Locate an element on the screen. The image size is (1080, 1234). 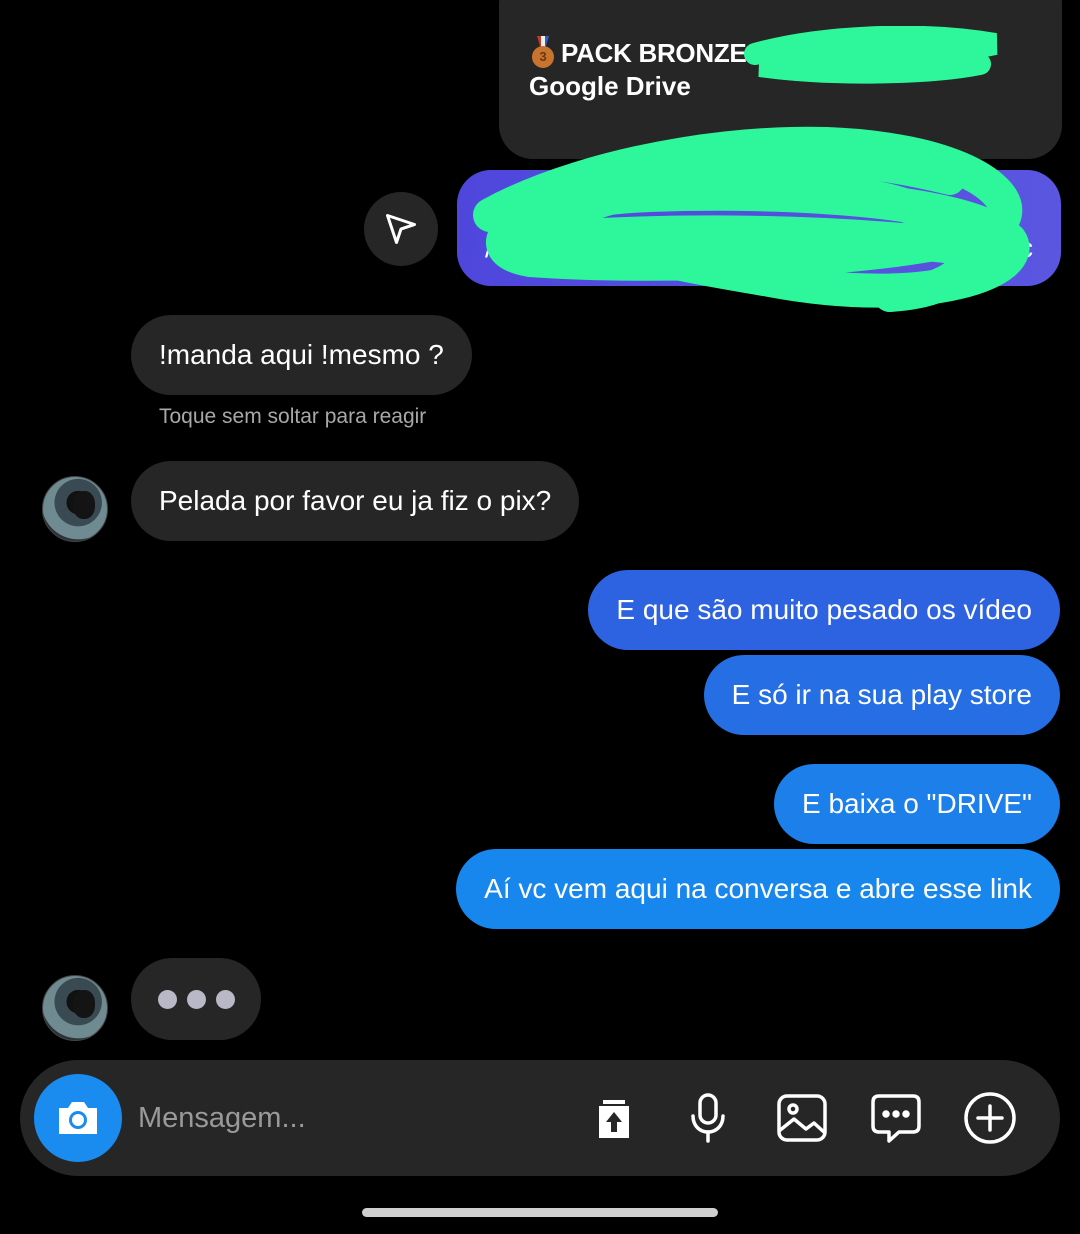
plus-icon is located at coordinates (990, 1118).